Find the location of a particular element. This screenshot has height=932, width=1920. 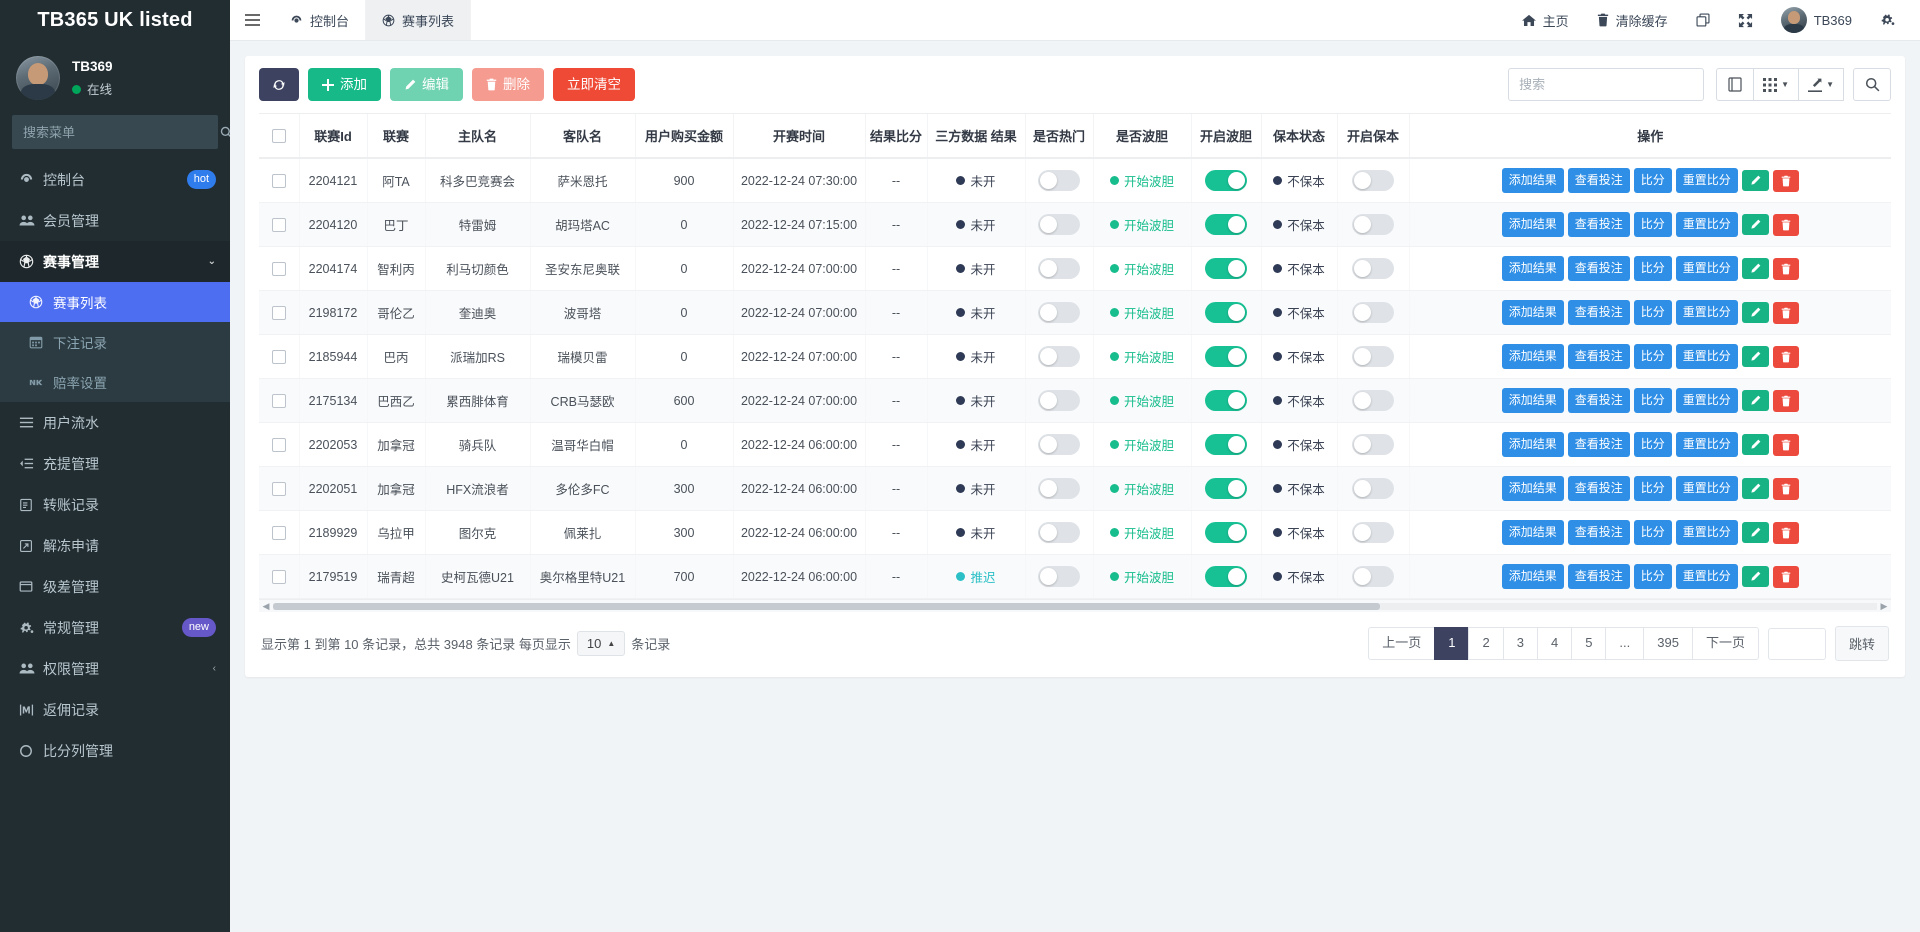

page-button-1: 1 is located at coordinates (1452, 643).